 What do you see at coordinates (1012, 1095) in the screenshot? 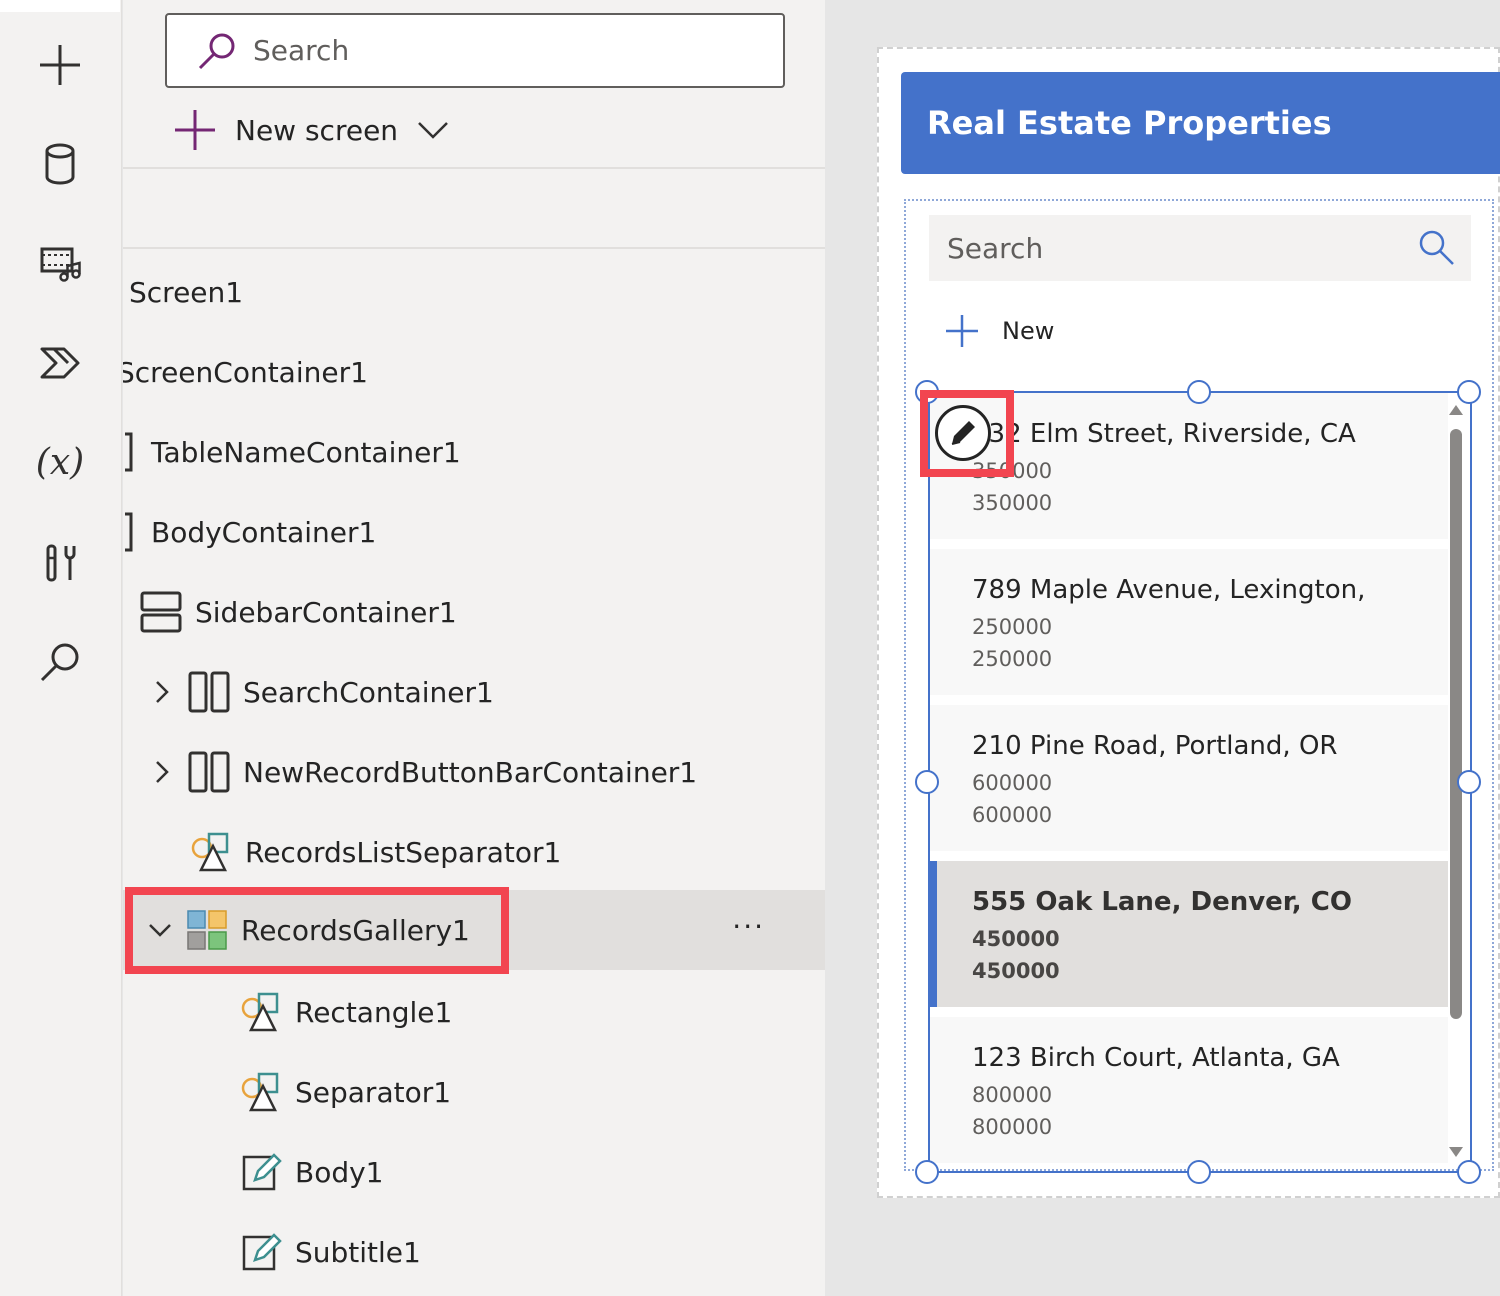
I see `item-subtitle: 800000` at bounding box center [1012, 1095].